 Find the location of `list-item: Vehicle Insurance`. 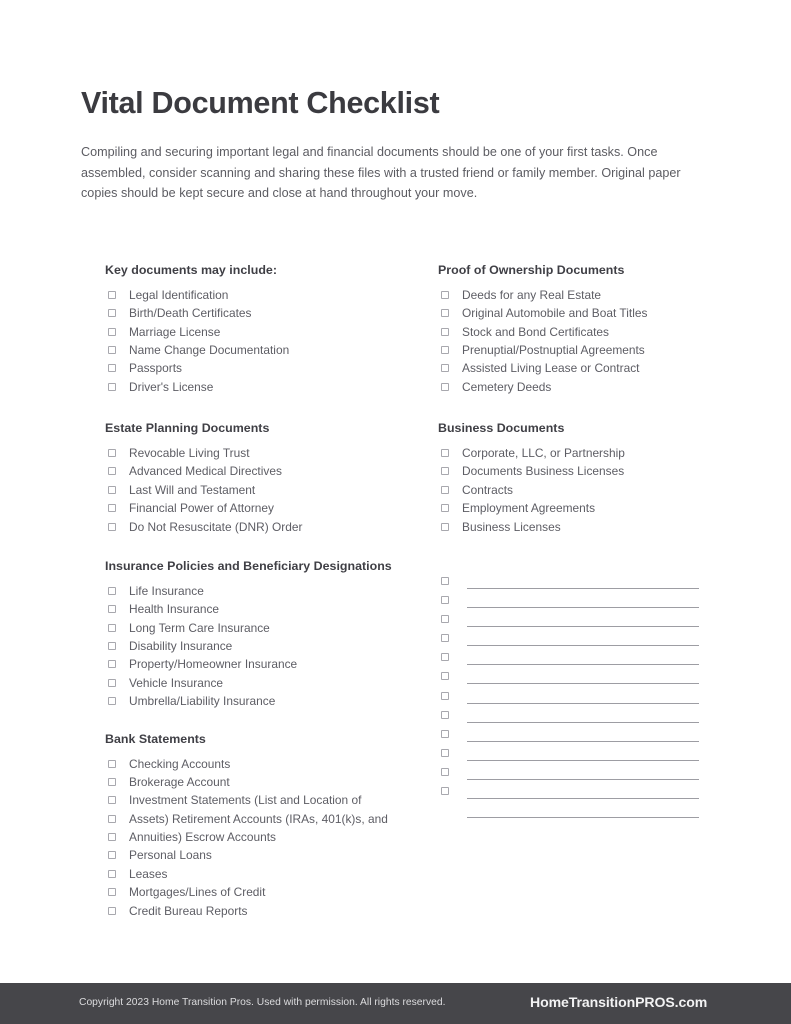

list-item: Vehicle Insurance is located at coordinates (260, 683).